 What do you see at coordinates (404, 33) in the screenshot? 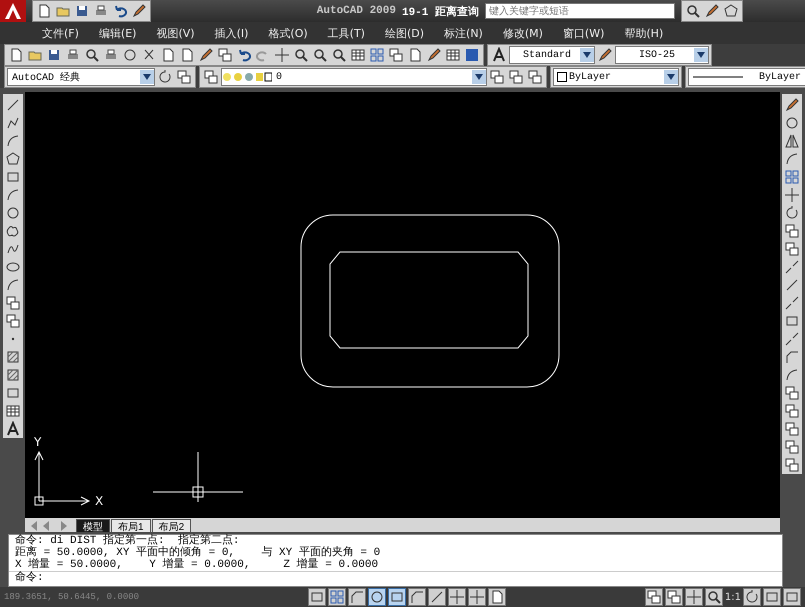
I see `menu-item: 绘图(D)` at bounding box center [404, 33].